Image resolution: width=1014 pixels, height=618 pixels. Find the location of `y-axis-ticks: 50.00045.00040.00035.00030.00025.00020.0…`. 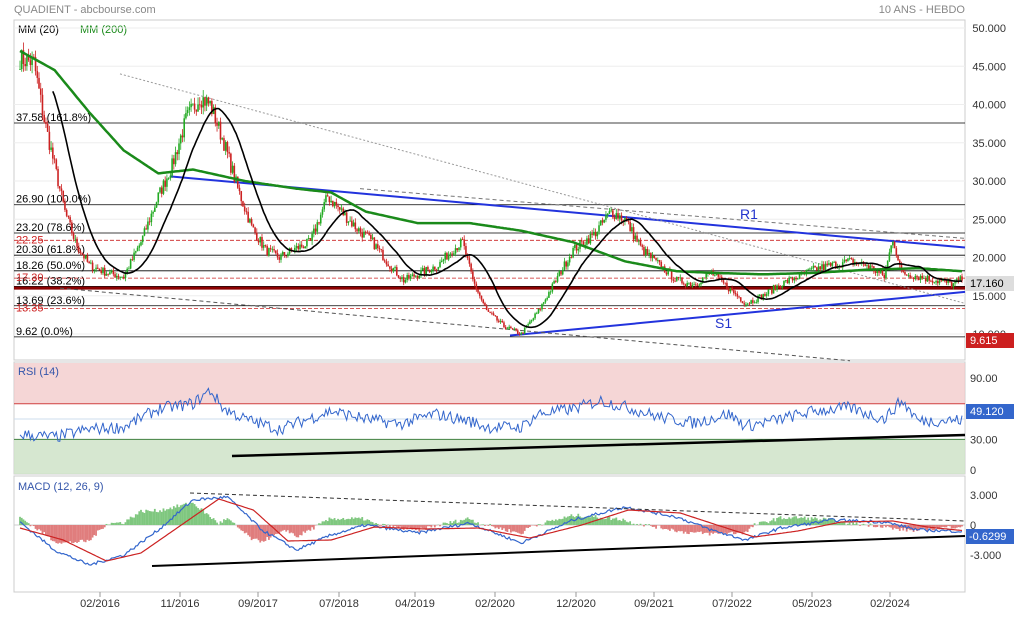

y-axis-ticks: 50.00045.00040.00035.00030.00025.00020.0… is located at coordinates (988, 292).